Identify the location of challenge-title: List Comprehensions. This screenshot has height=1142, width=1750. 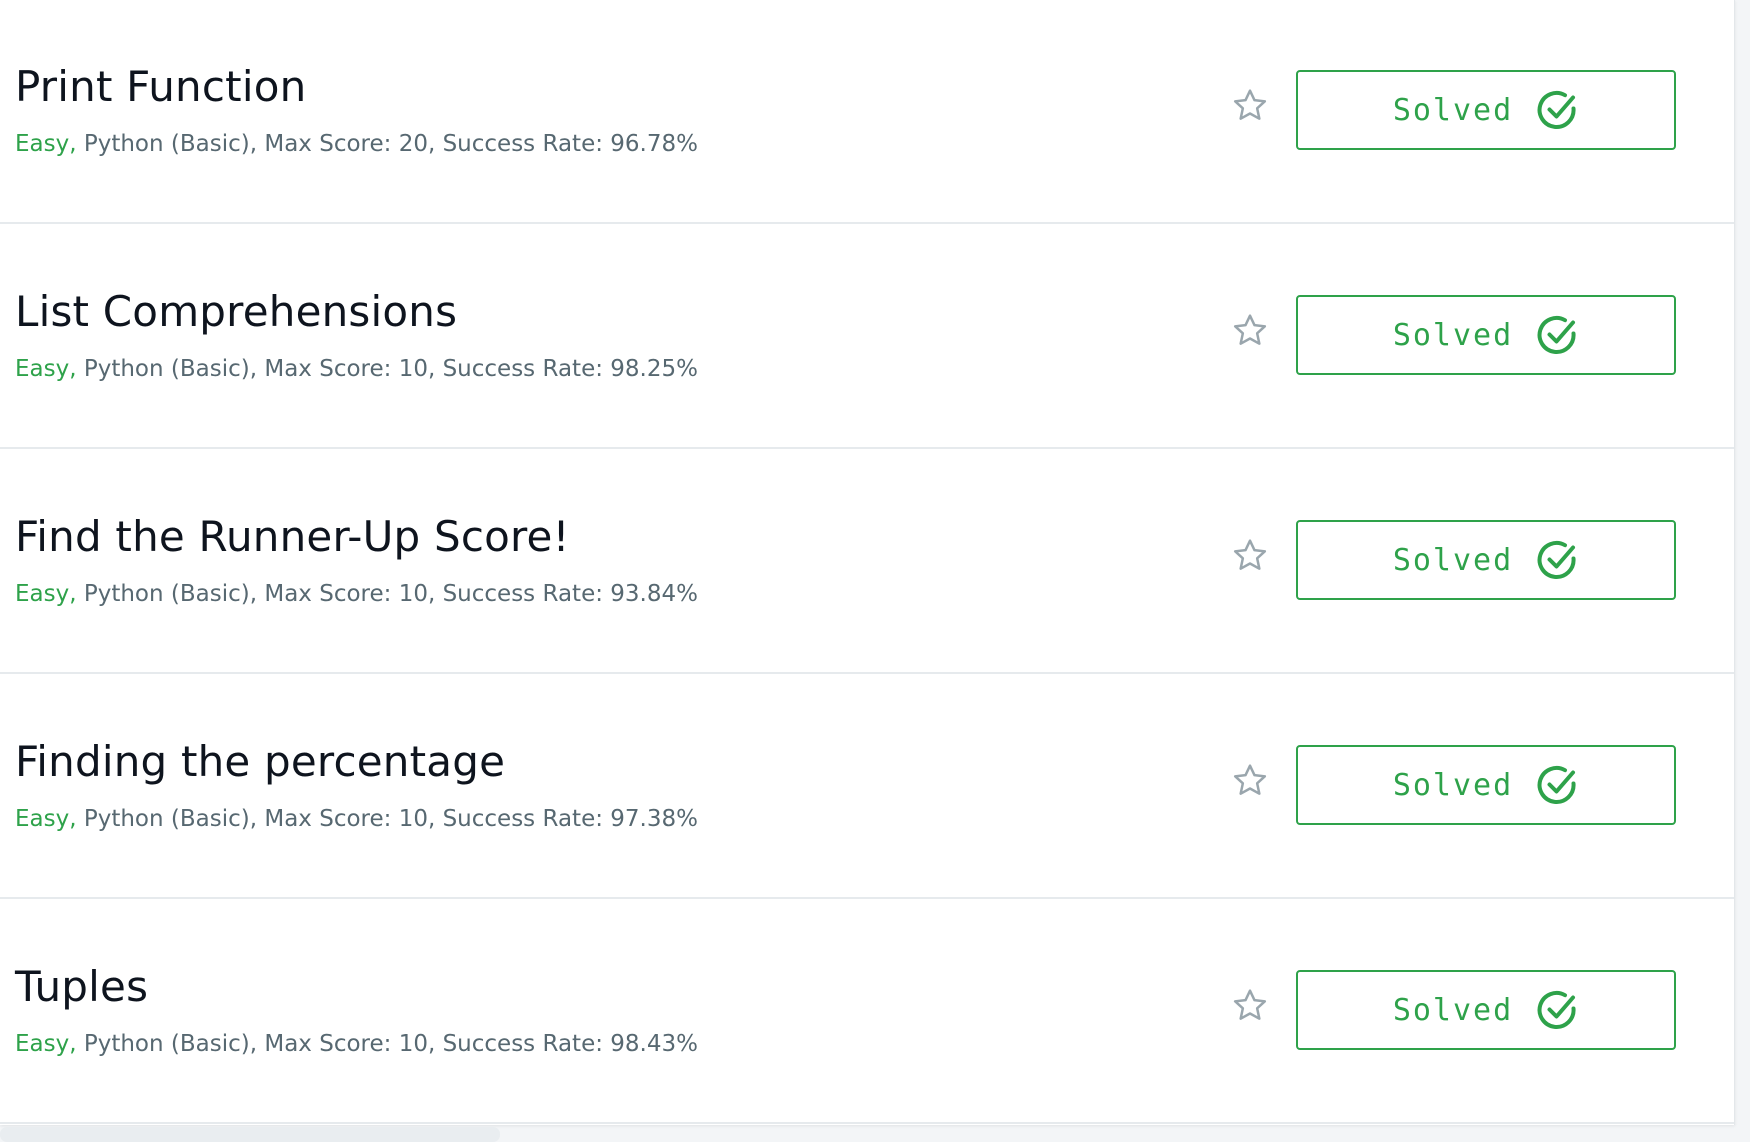
(236, 312).